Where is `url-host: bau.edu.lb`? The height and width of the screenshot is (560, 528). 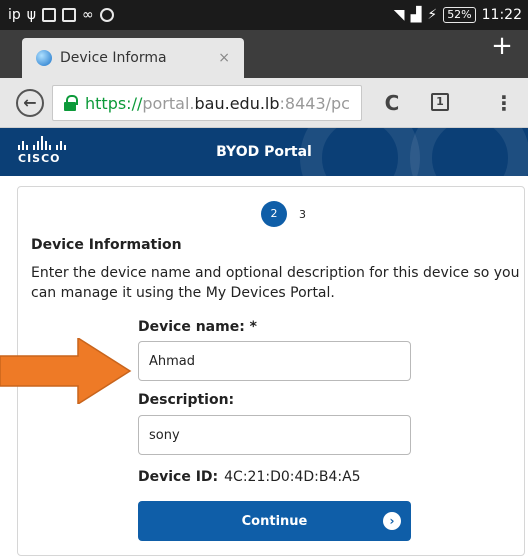 url-host: bau.edu.lb is located at coordinates (237, 103).